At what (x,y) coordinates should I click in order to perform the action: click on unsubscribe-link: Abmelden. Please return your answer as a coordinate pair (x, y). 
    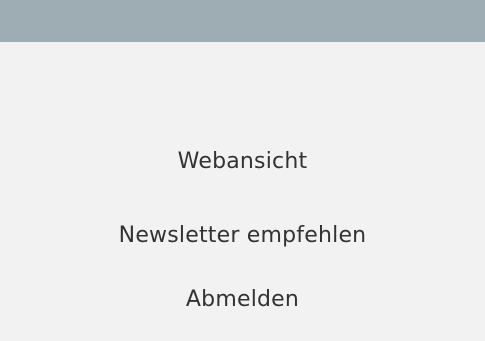
    Looking at the image, I should click on (242, 300).